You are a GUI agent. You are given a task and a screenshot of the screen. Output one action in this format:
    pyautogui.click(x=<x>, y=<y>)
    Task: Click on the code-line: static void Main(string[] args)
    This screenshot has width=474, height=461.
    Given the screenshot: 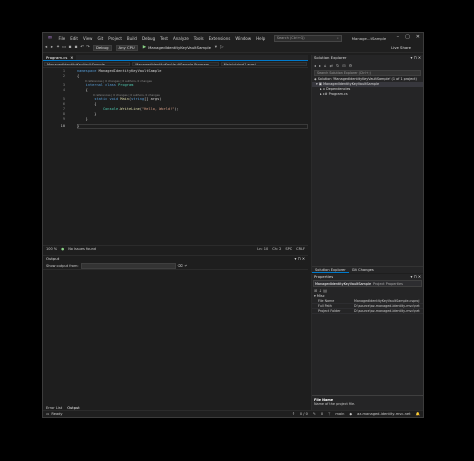 What is the action you would take?
    pyautogui.click(x=128, y=99)
    